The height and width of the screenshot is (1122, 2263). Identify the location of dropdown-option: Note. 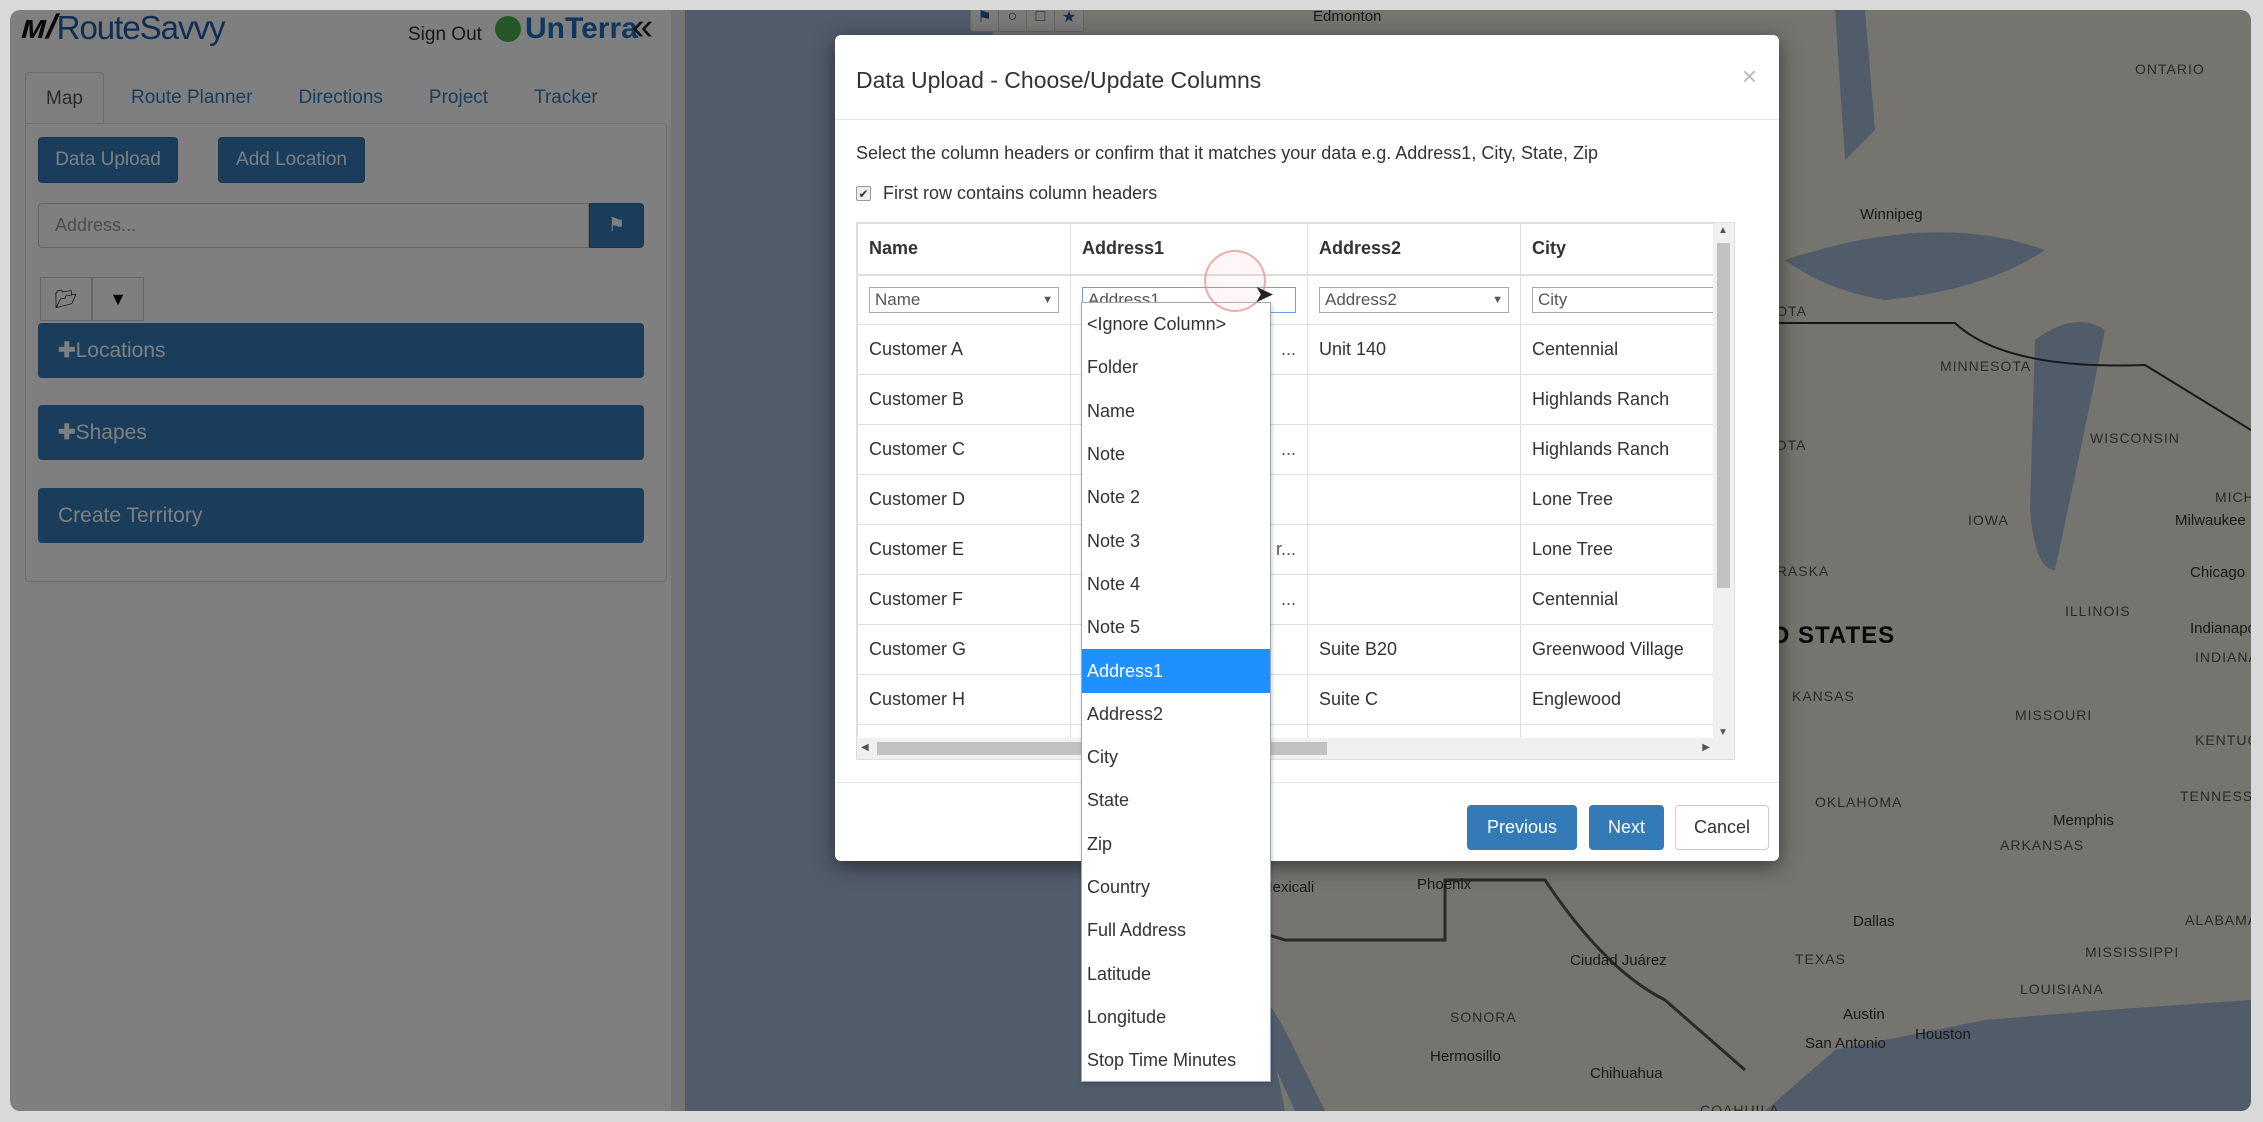
(1176, 454).